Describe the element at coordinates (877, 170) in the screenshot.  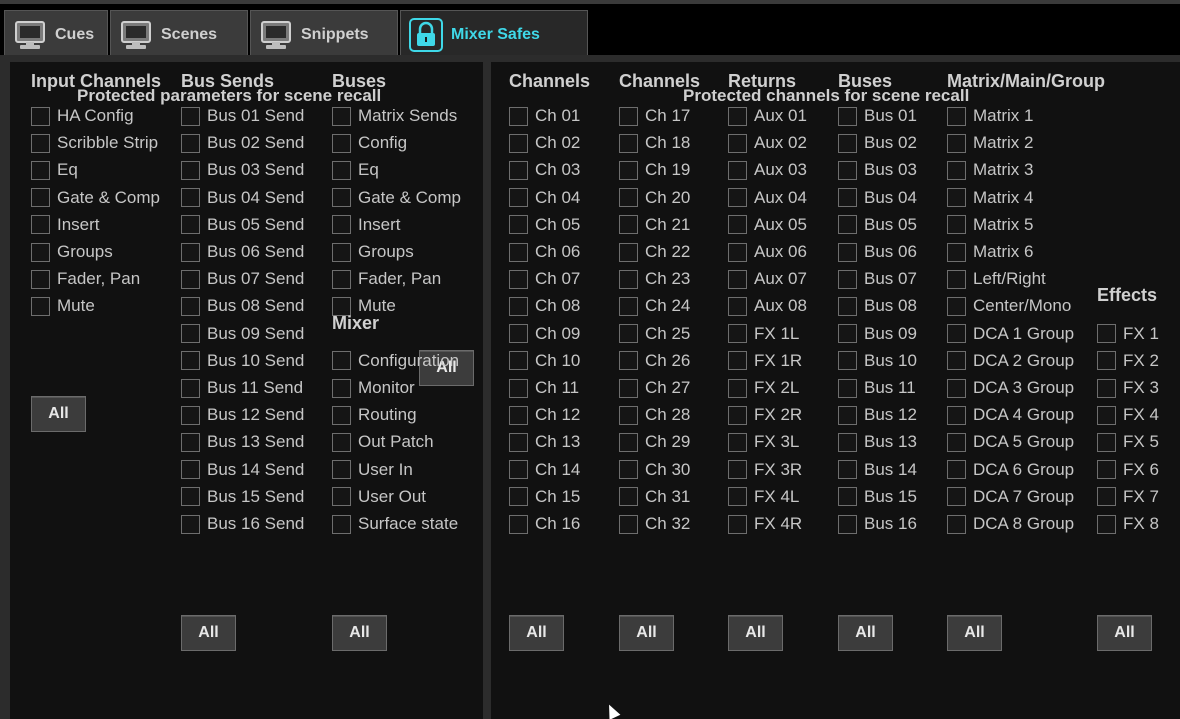
I see `safe-checkbox: Bus 03` at that location.